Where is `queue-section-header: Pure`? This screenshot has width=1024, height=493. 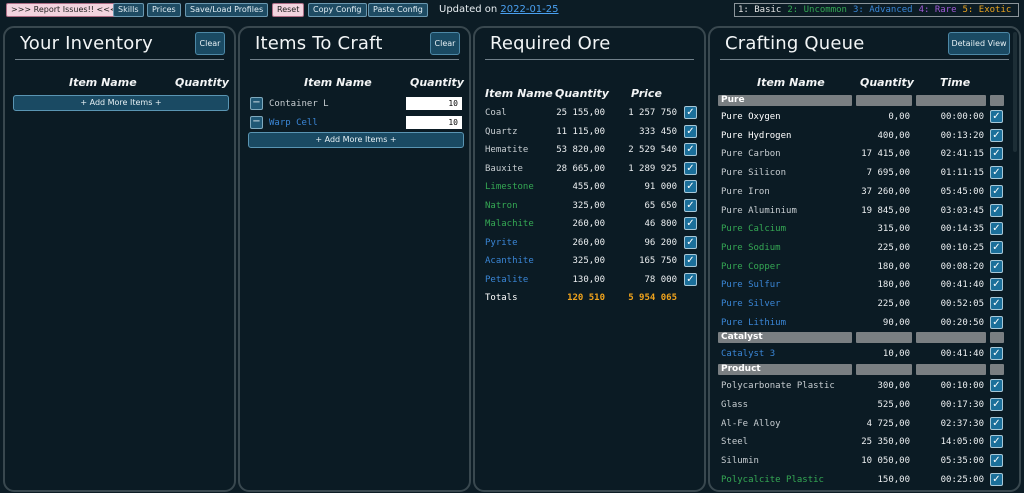
queue-section-header: Pure is located at coordinates (864, 101).